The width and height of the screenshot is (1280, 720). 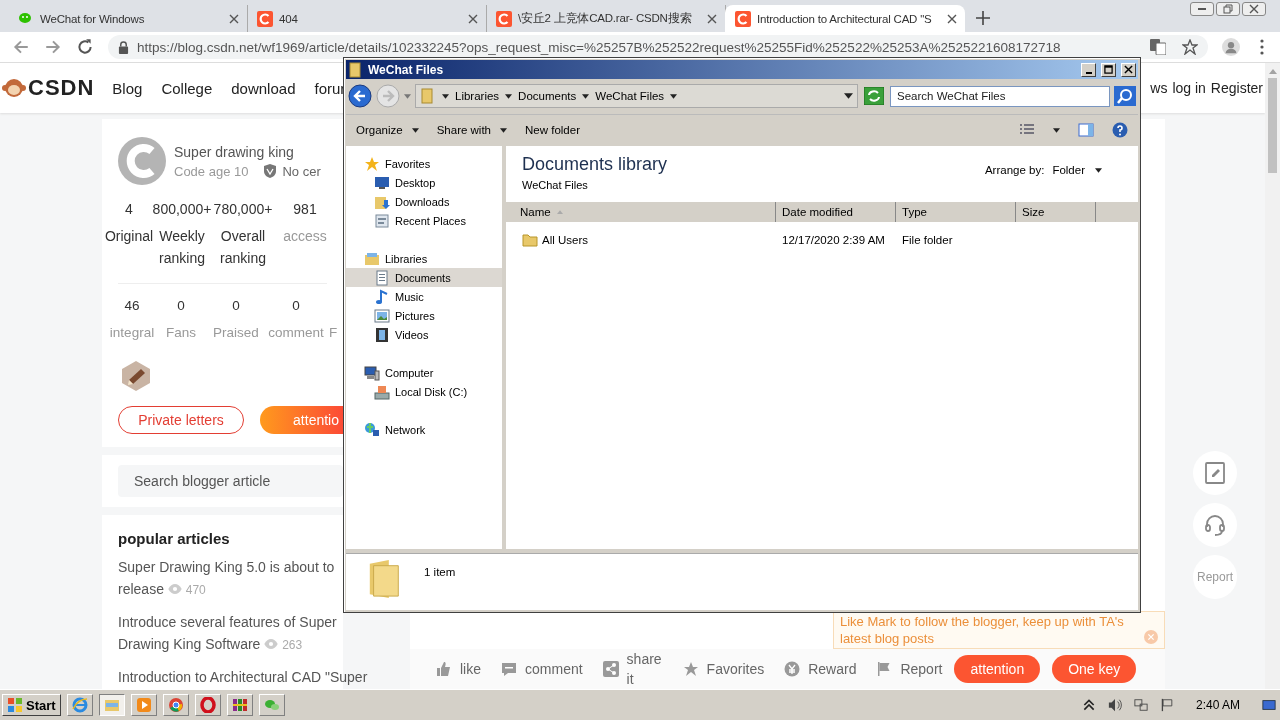 I want to click on nav-link: ws, so click(x=1159, y=88).